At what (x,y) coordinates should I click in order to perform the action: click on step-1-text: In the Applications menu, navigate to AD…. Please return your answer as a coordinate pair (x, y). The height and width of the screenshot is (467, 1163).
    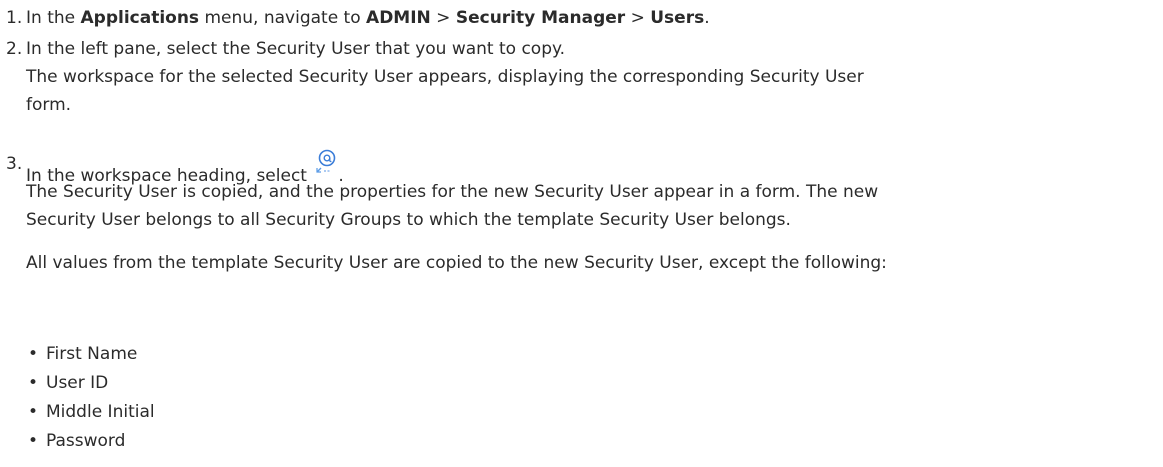
    Looking at the image, I should click on (368, 18).